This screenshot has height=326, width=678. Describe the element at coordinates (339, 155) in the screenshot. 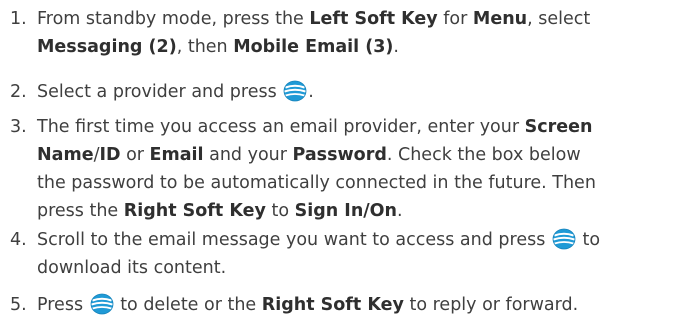

I see `password-label: Password` at that location.